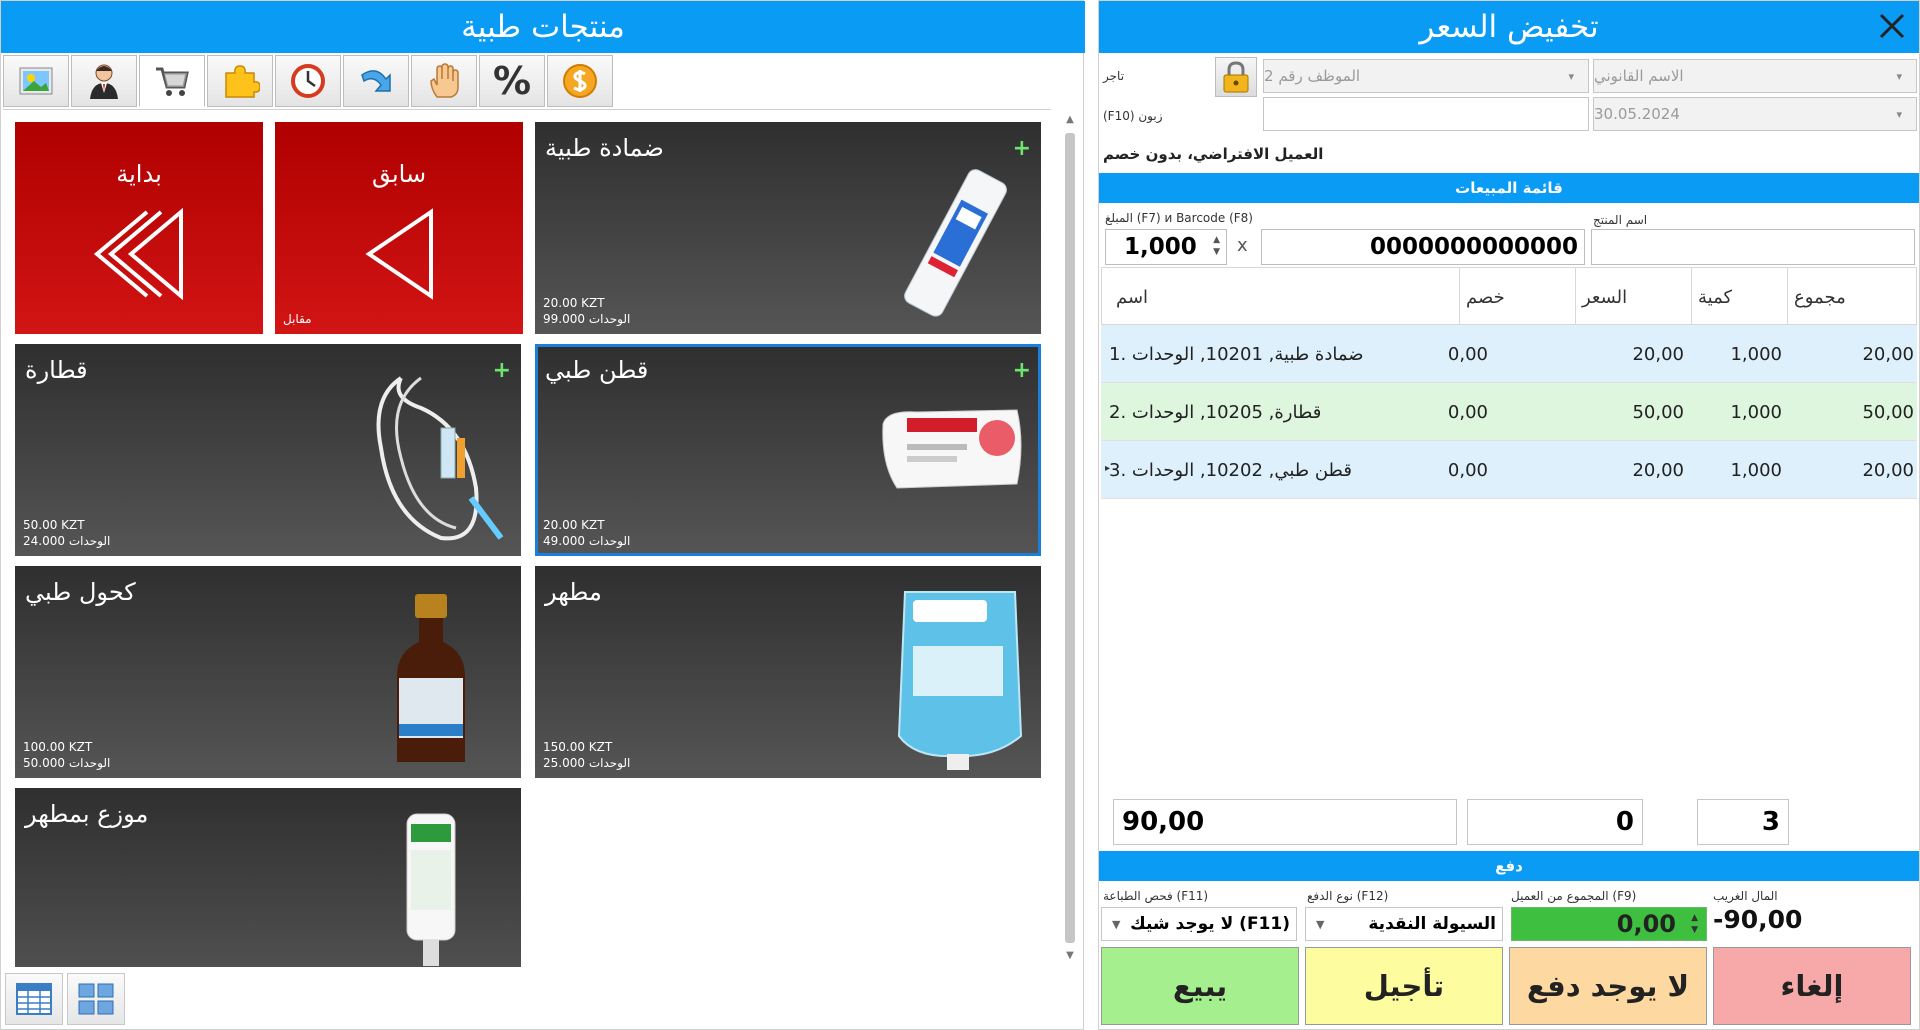  Describe the element at coordinates (1473, 247) in the screenshot. I see `barcode-value: 0000000000000` at that location.